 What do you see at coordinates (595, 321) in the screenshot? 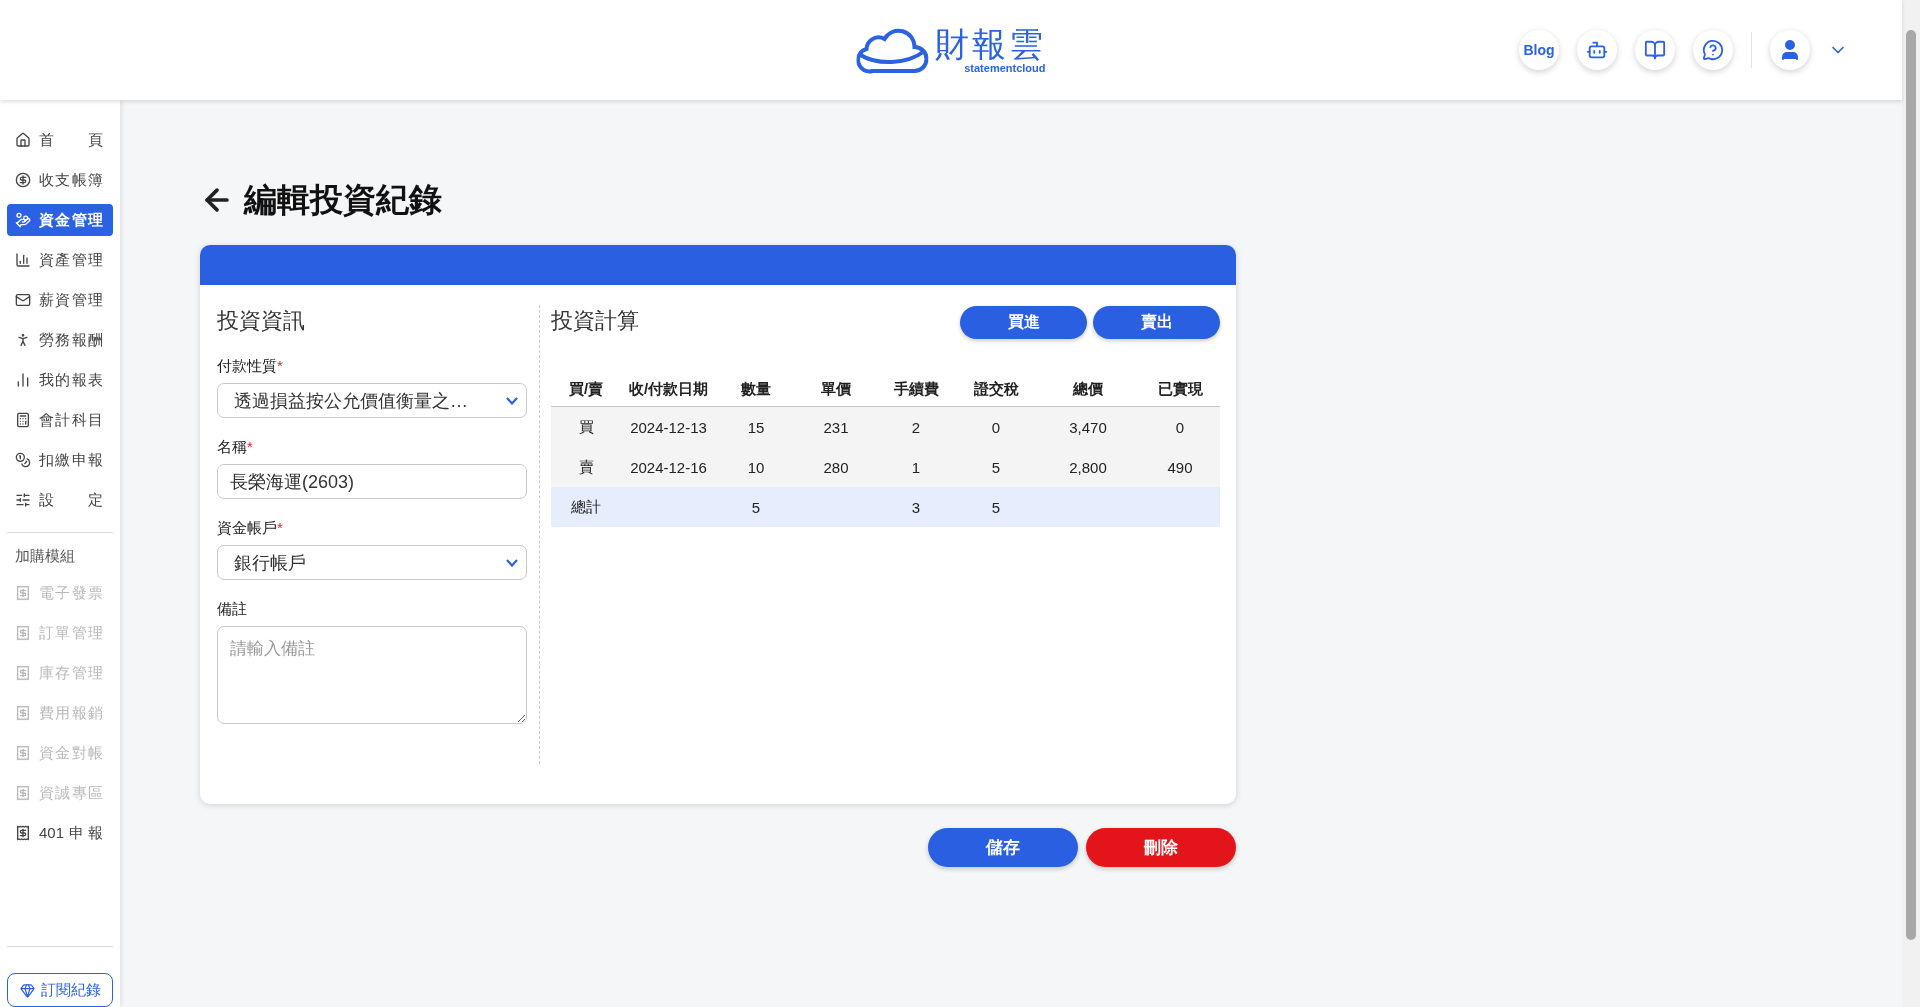
I see `section-heading: 投資計算` at bounding box center [595, 321].